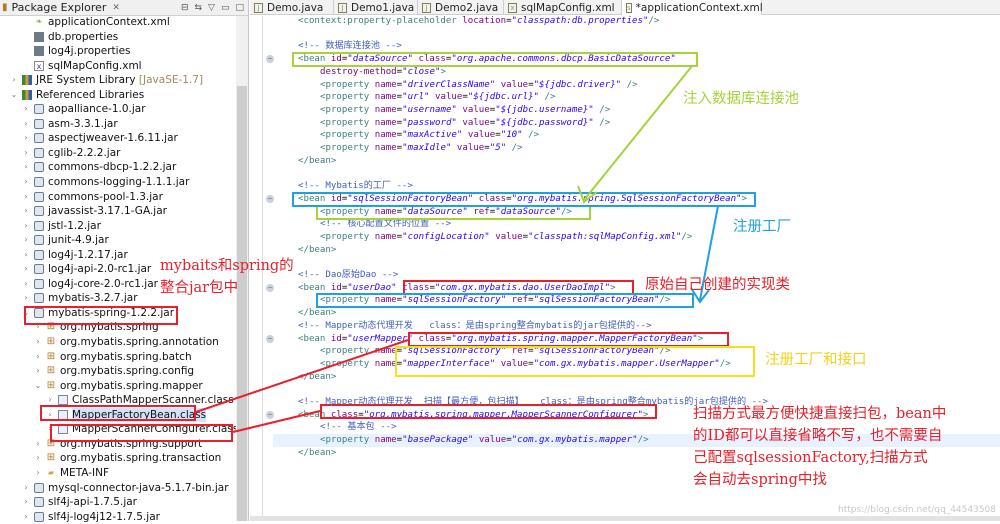  Describe the element at coordinates (239, 8) in the screenshot. I see `maximize-icon: □` at that location.